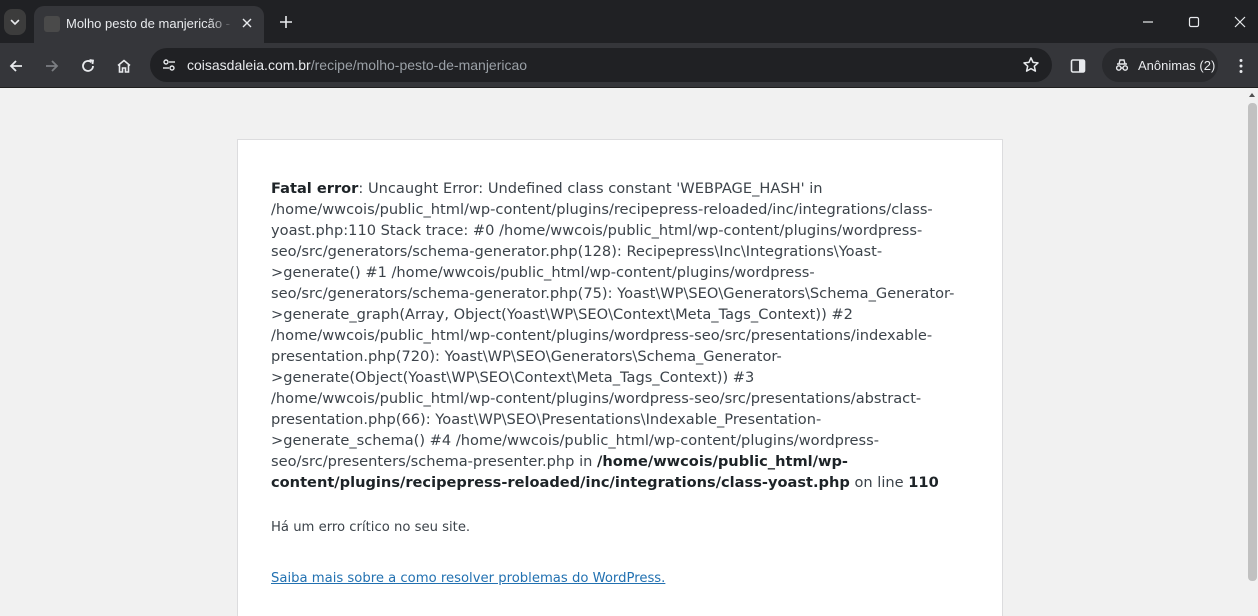 This screenshot has height=616, width=1258. Describe the element at coordinates (923, 482) in the screenshot. I see `error-line: 110` at that location.